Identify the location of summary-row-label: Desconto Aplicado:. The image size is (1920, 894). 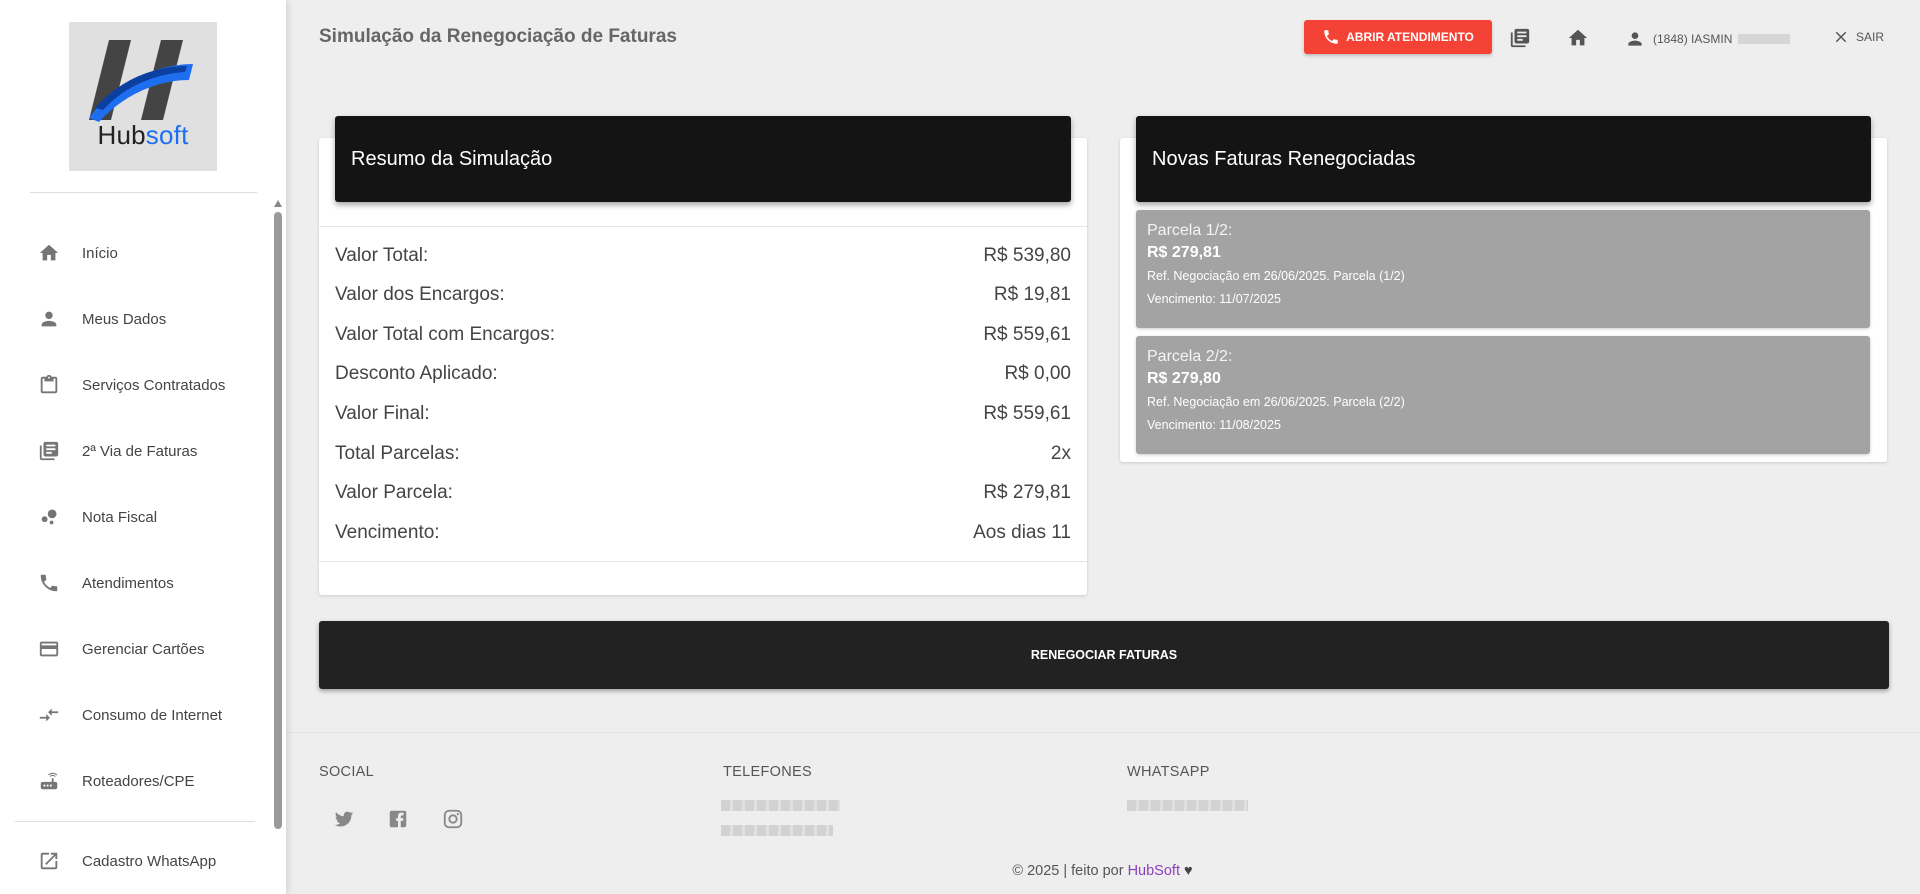
(416, 373).